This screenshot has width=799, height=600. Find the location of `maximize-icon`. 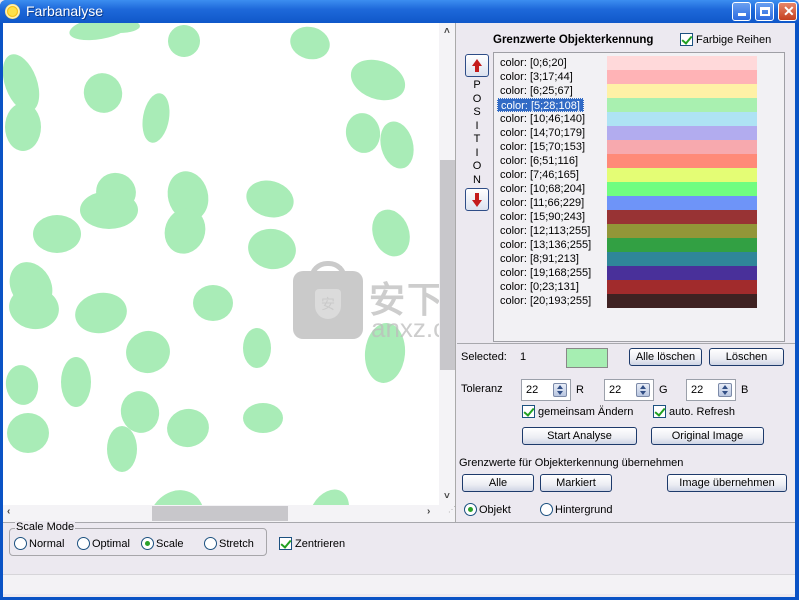

maximize-icon is located at coordinates (765, 11).